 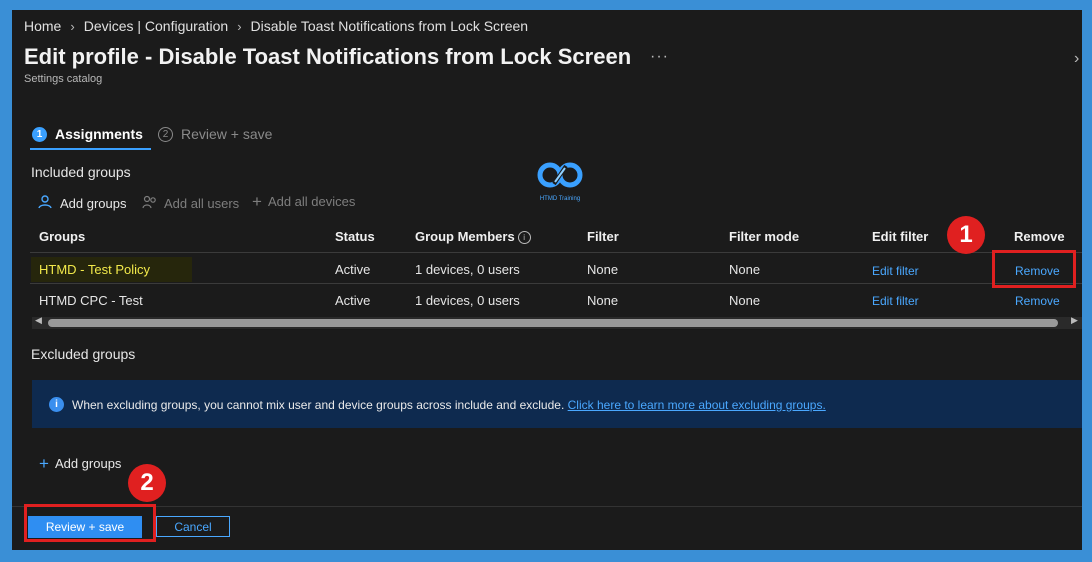 I want to click on add-excluded-groups-button: + Add groups, so click(x=80, y=463).